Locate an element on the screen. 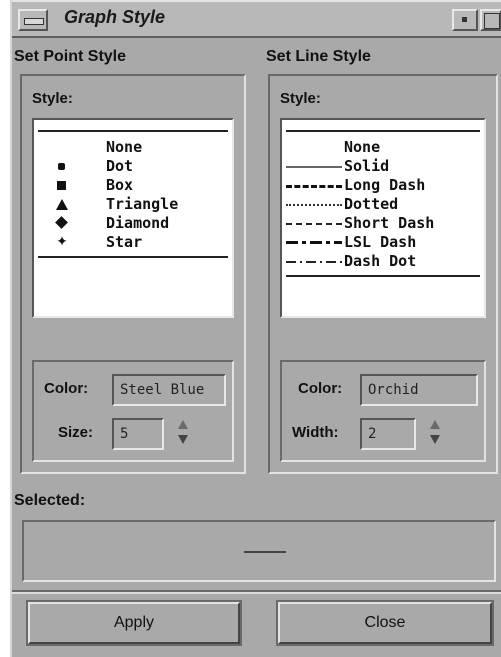  window-menu-icon is located at coordinates (33, 20).